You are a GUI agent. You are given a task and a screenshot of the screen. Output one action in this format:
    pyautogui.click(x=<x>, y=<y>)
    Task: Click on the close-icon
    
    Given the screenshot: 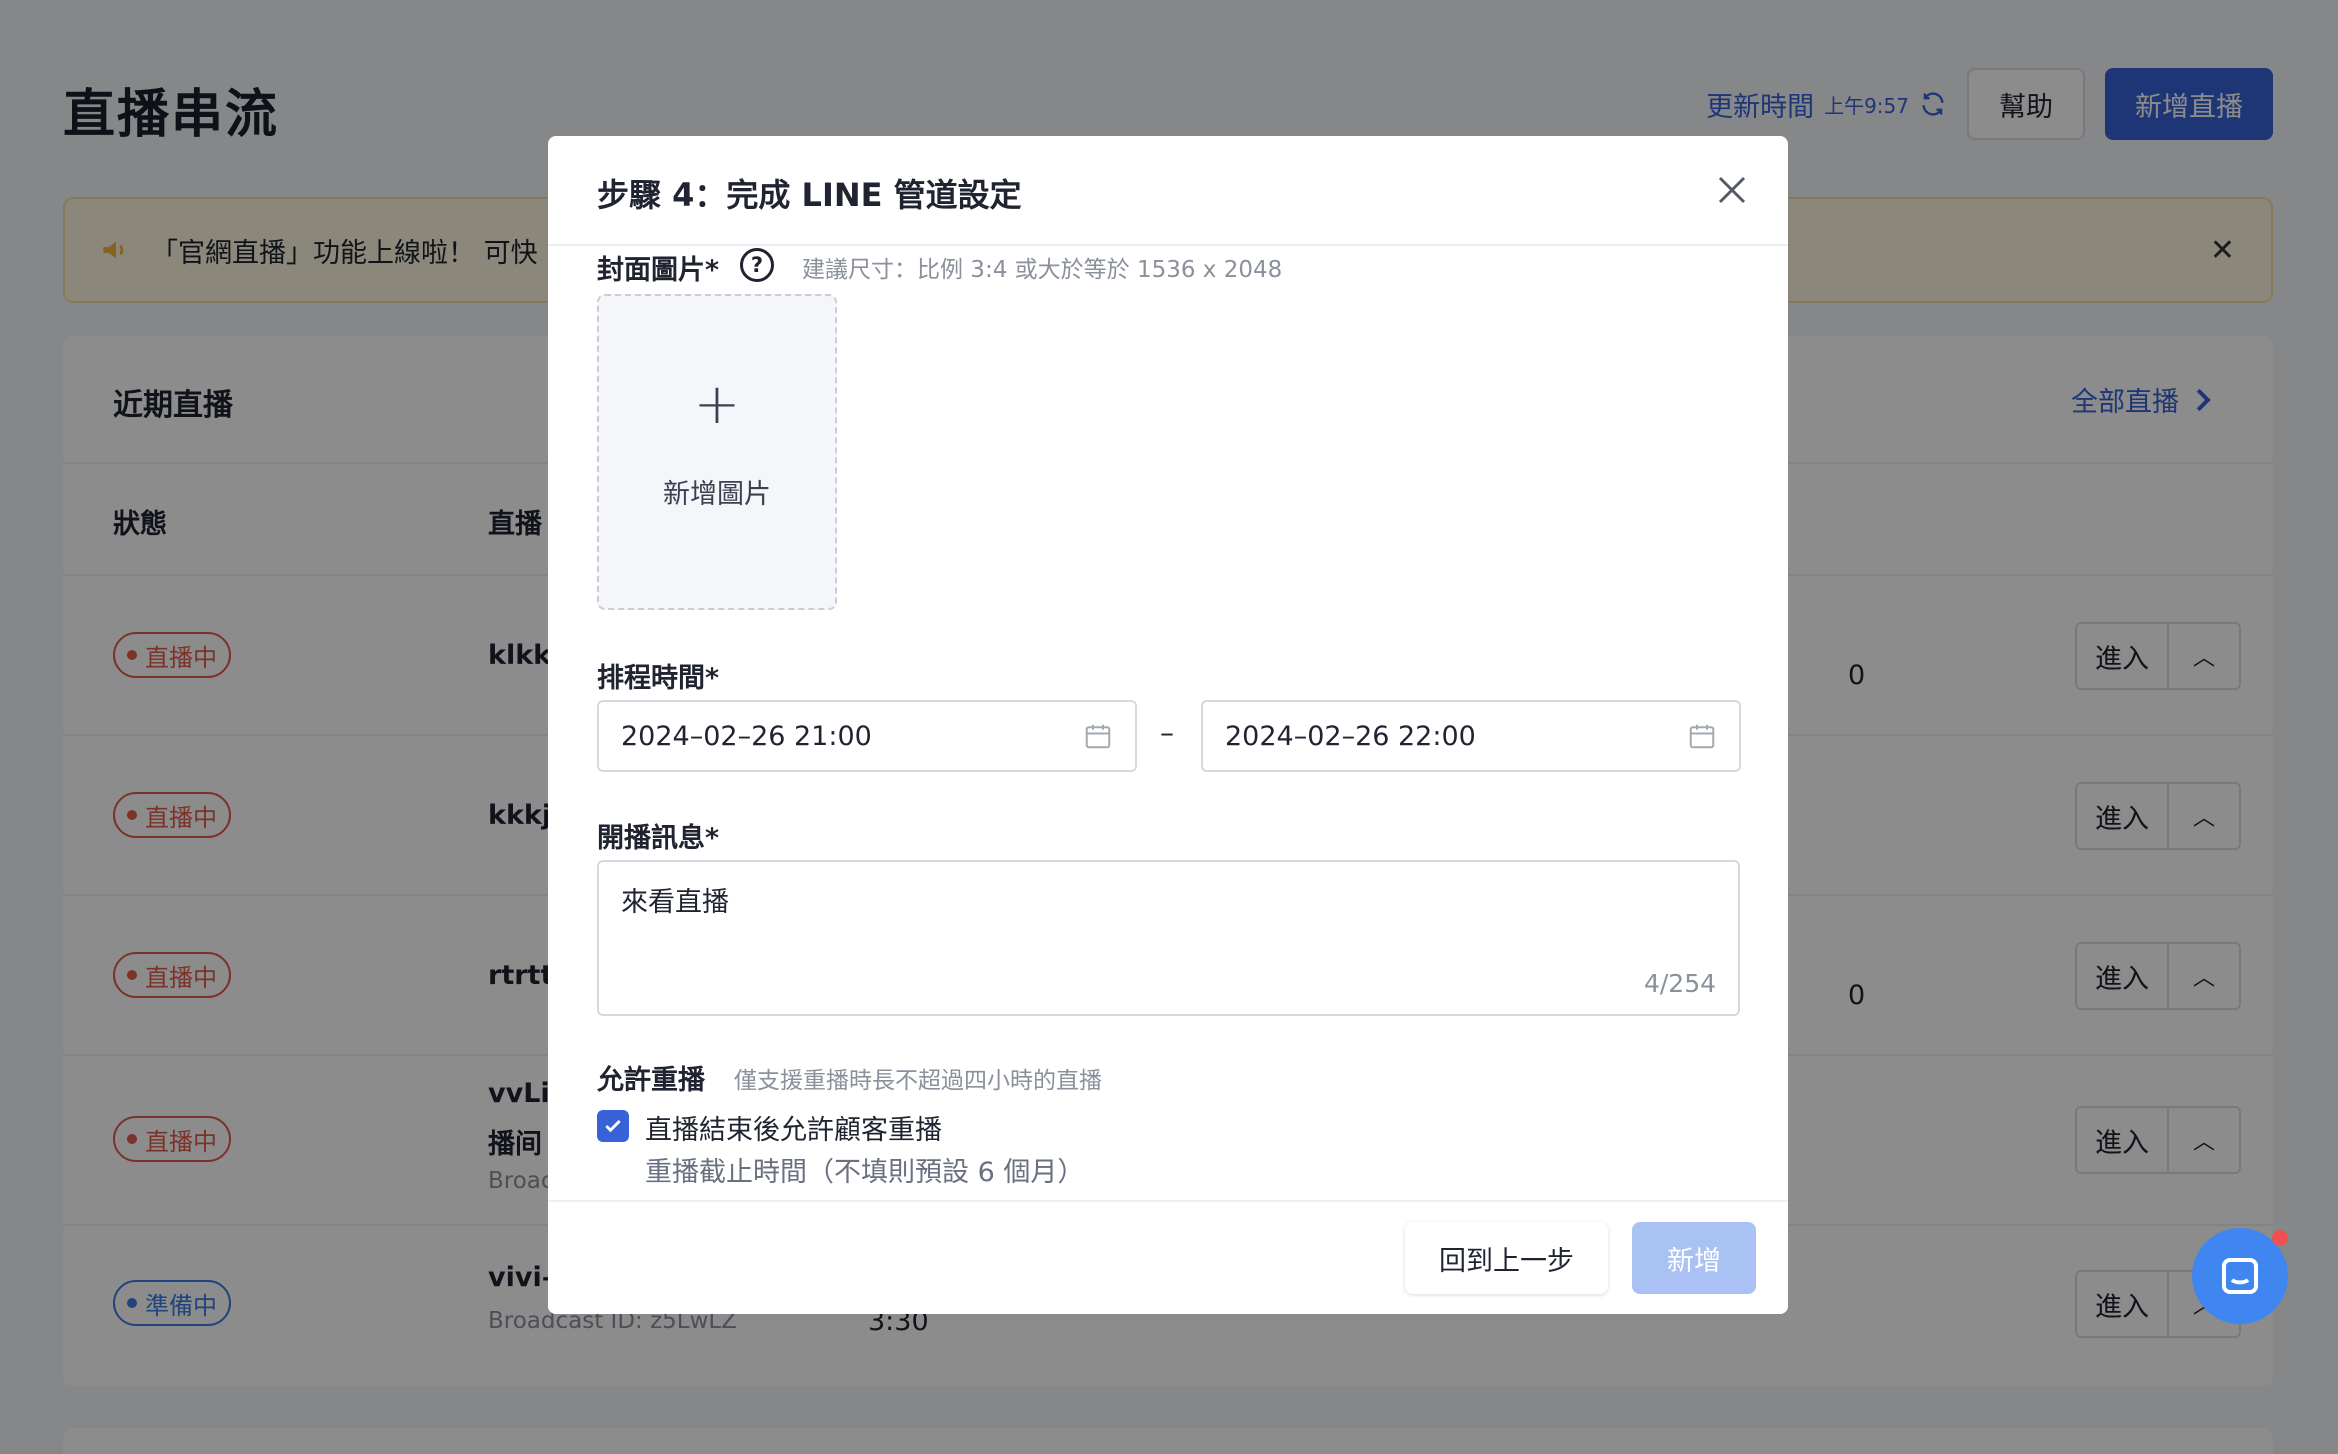 What is the action you would take?
    pyautogui.click(x=1732, y=190)
    